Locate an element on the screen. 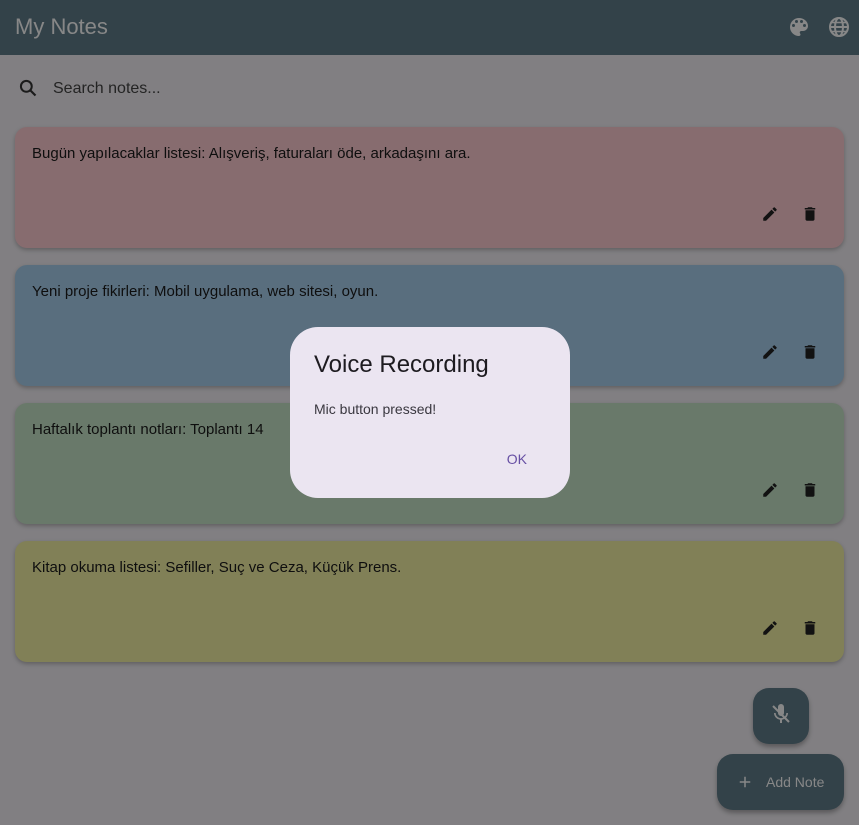 The image size is (859, 825). dialog-message: Mic button pressed! is located at coordinates (375, 409).